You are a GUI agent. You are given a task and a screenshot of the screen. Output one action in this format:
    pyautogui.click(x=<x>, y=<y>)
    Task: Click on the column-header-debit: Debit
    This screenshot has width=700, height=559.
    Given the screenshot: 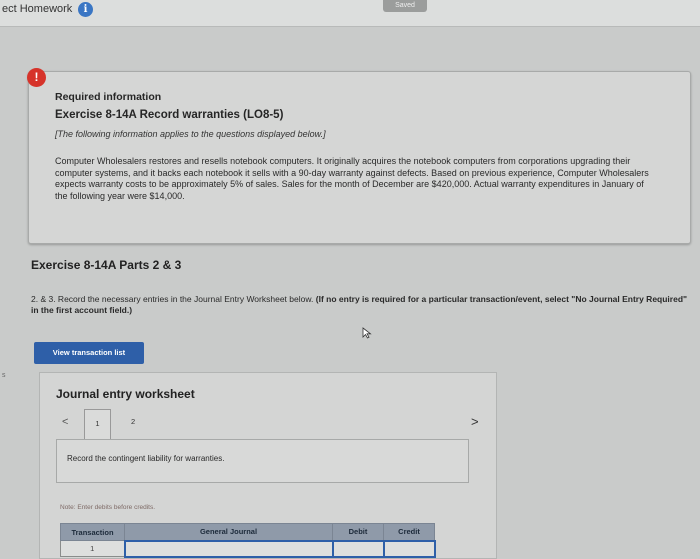 What is the action you would take?
    pyautogui.click(x=358, y=532)
    